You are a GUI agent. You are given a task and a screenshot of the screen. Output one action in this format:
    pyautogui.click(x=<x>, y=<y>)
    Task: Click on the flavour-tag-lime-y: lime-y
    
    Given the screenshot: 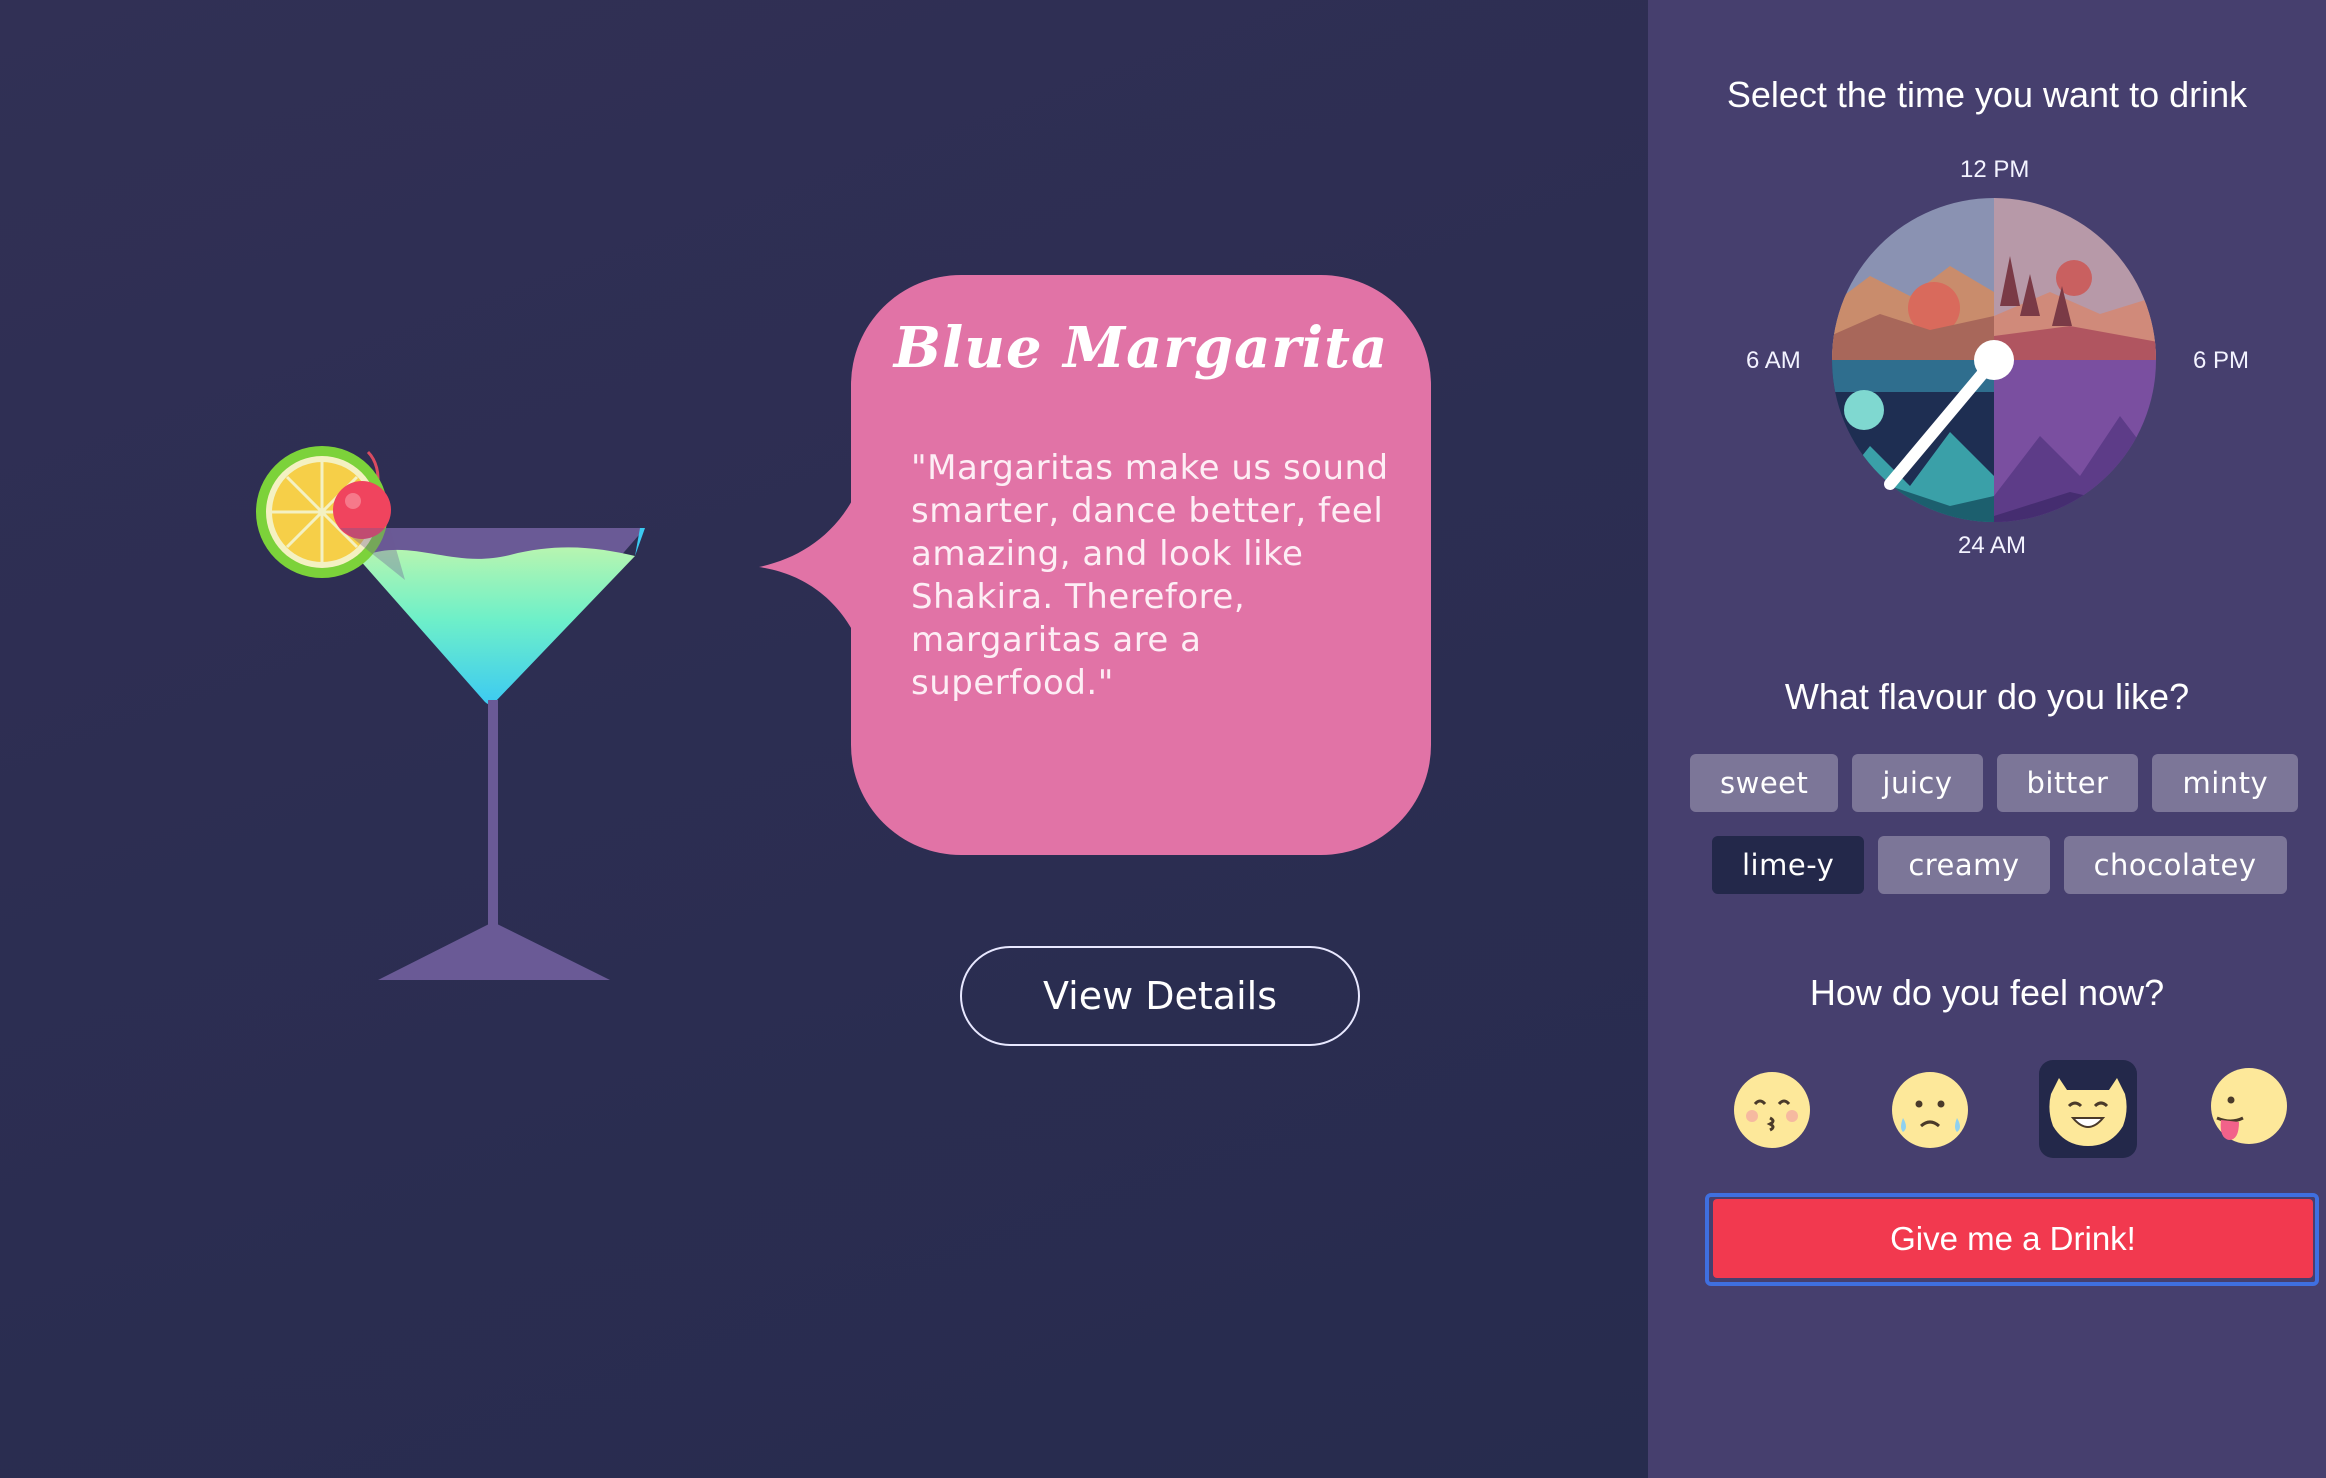 What is the action you would take?
    pyautogui.click(x=1788, y=865)
    